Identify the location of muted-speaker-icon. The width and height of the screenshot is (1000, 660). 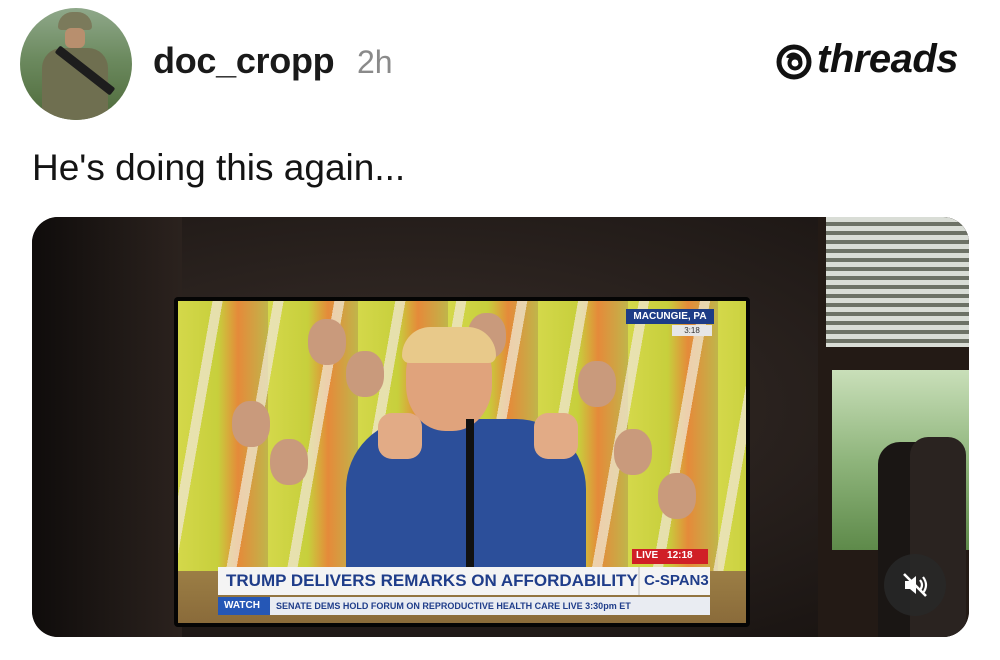
(915, 585).